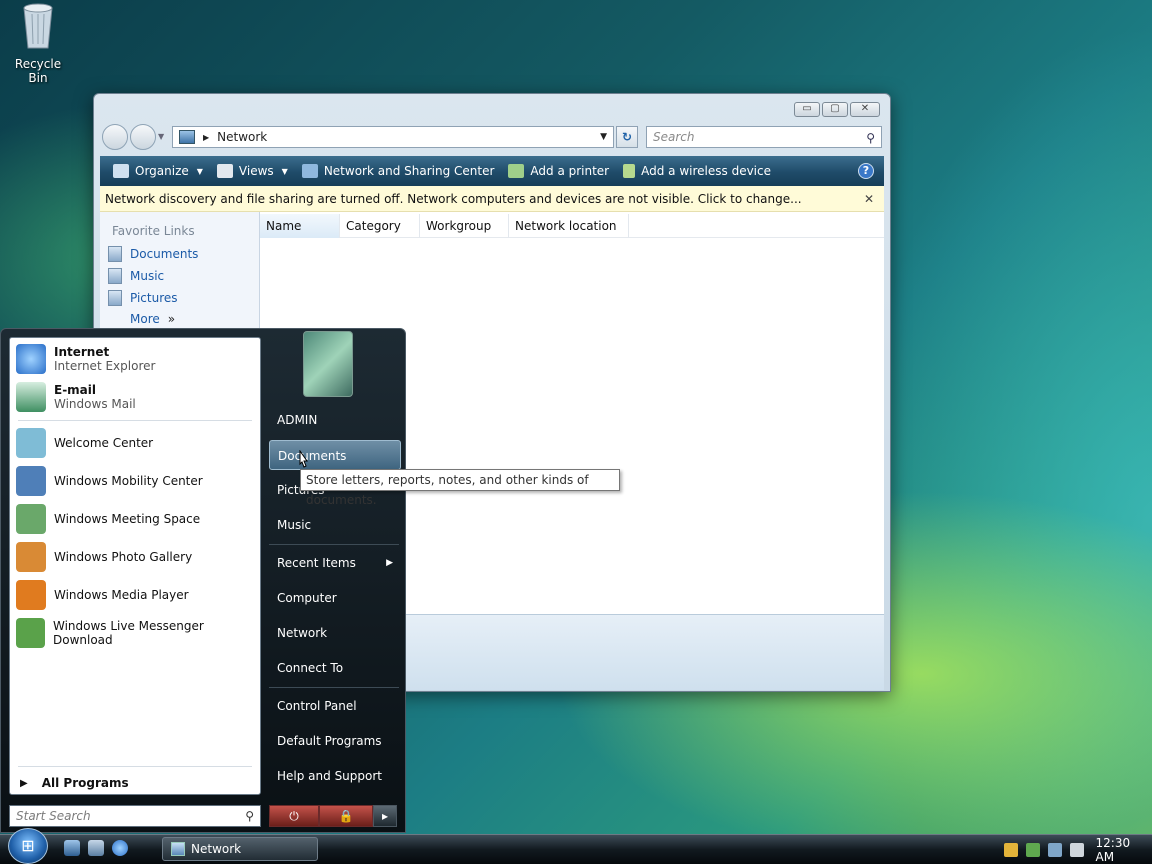 This screenshot has width=1152, height=864. Describe the element at coordinates (143, 137) in the screenshot. I see `forward-button` at that location.